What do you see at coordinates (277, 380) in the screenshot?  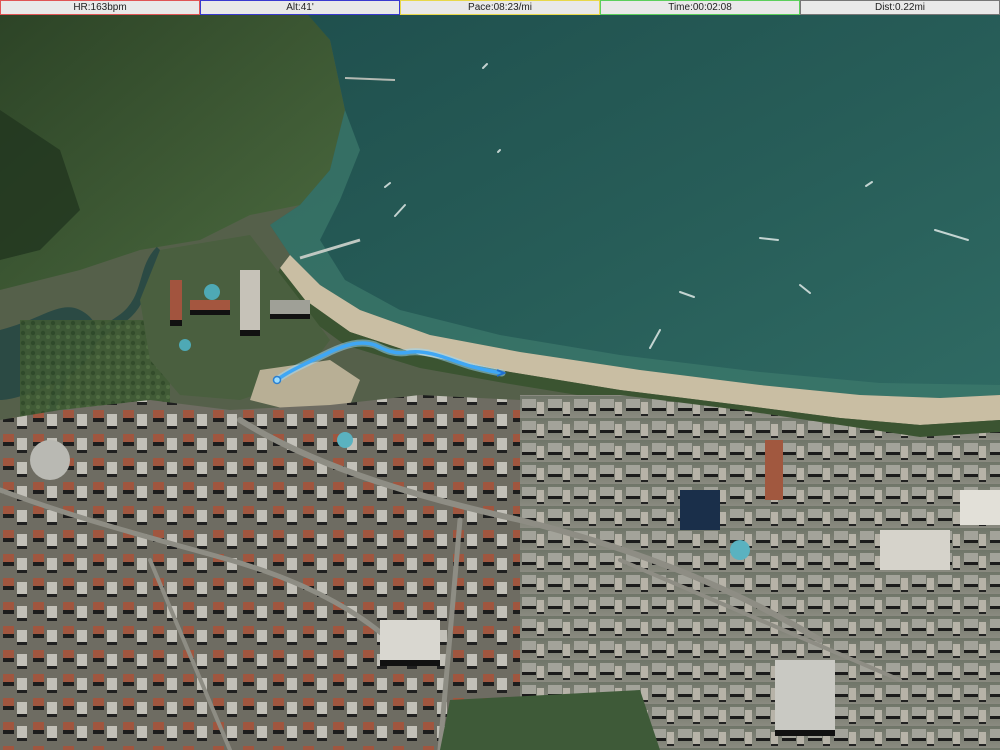 I see `route-start-marker` at bounding box center [277, 380].